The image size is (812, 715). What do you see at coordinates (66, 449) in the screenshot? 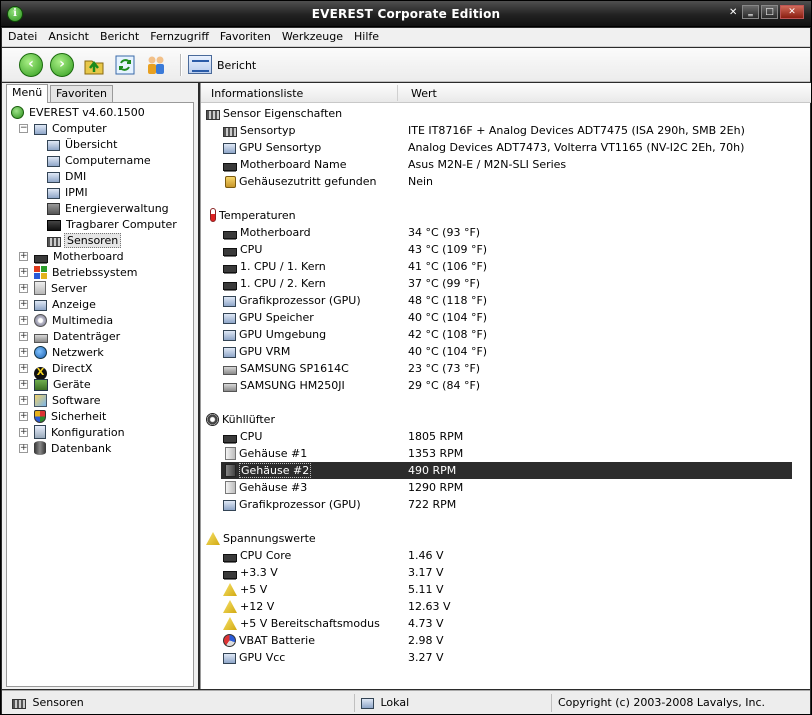
I see `tree-item-datenbank: + Datenbank` at bounding box center [66, 449].